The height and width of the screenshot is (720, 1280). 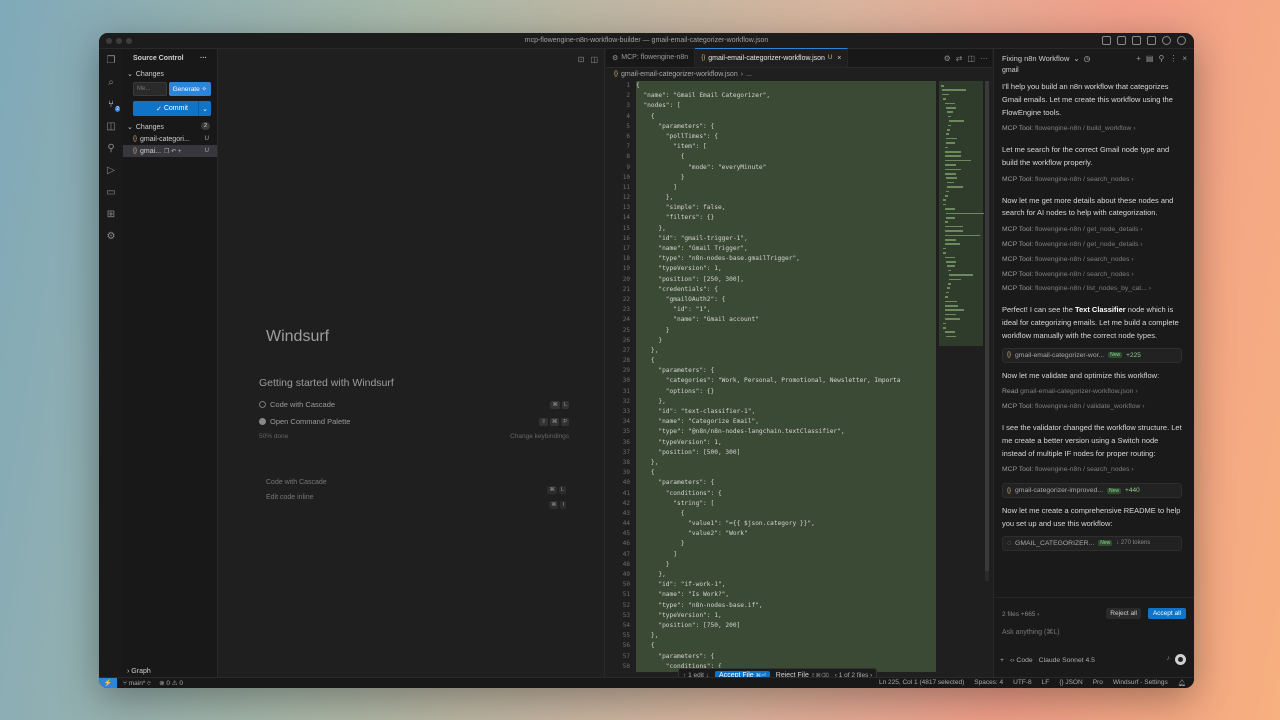 I want to click on encoding: UTF-8, so click(x=1022, y=683).